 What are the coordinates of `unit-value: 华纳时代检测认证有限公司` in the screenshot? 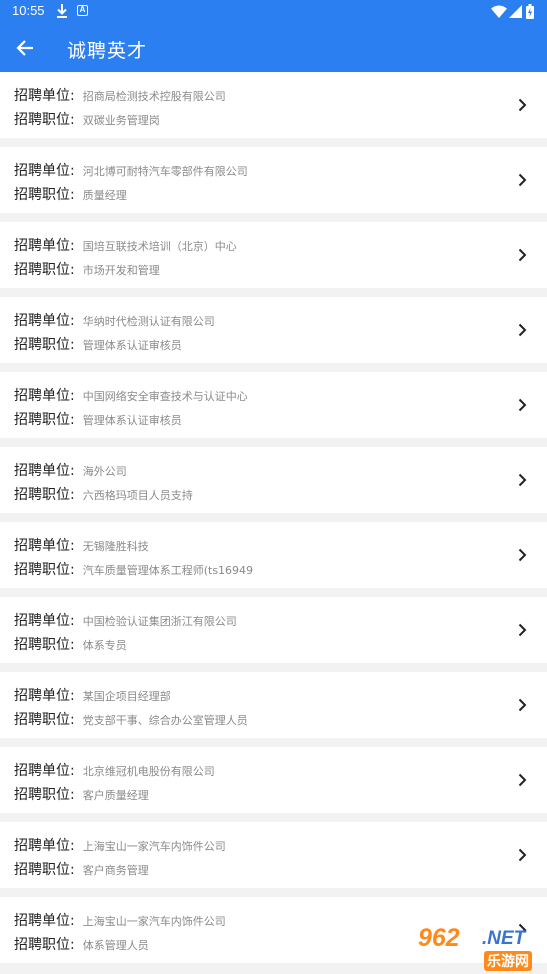 It's located at (148, 321).